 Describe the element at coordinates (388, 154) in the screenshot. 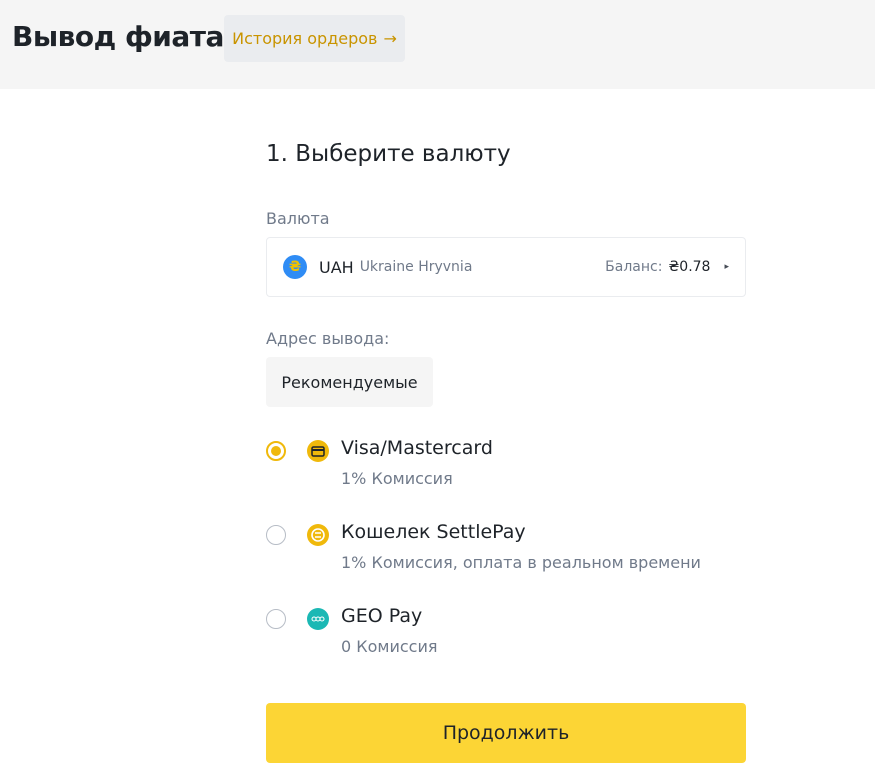

I see `step-title: 1. Выберите валюту` at that location.